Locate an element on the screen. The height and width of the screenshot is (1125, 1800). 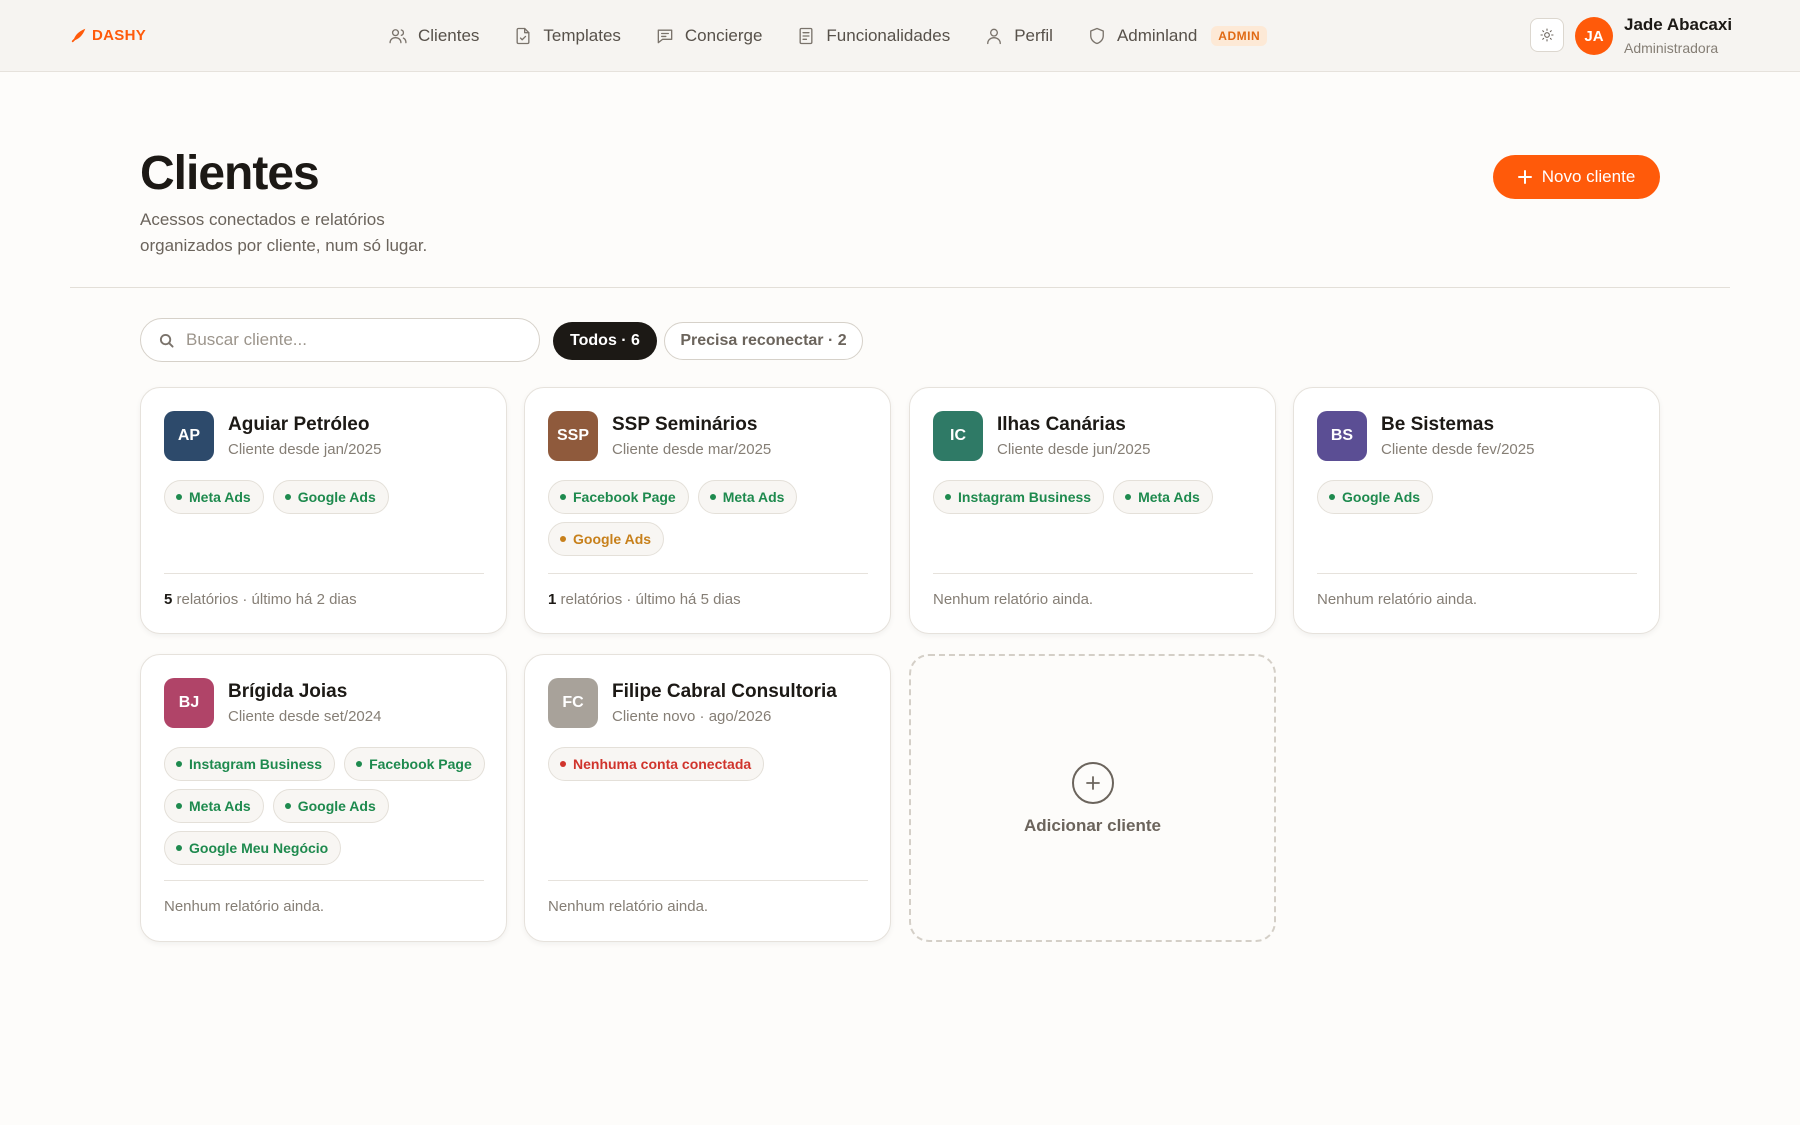
filter-needs-reconnect: Precisa reconectar · 2 is located at coordinates (763, 341).